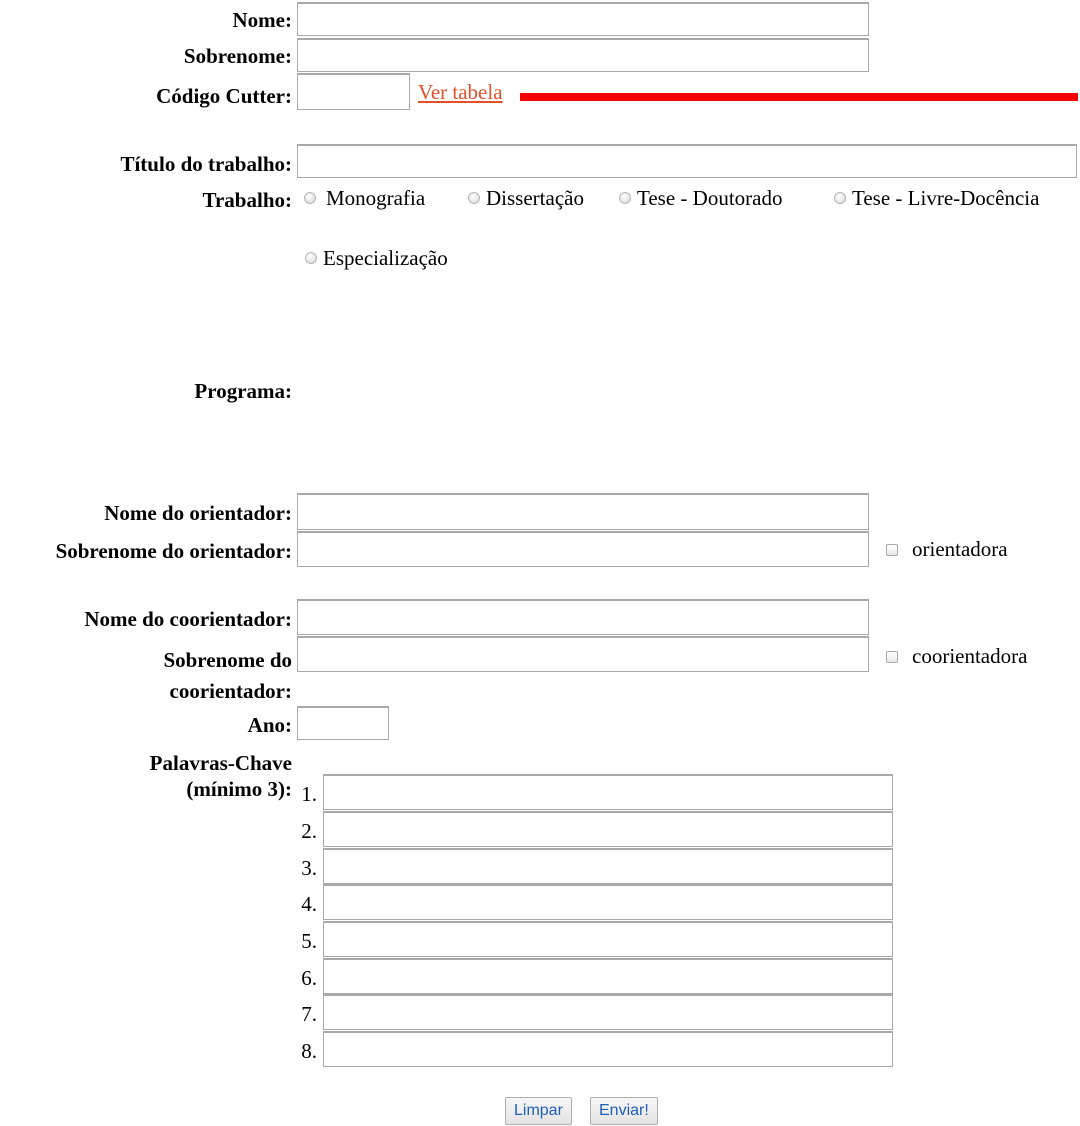  What do you see at coordinates (173, 551) in the screenshot?
I see `orientador-sobrenome-label: Sobrenome do orientador:` at bounding box center [173, 551].